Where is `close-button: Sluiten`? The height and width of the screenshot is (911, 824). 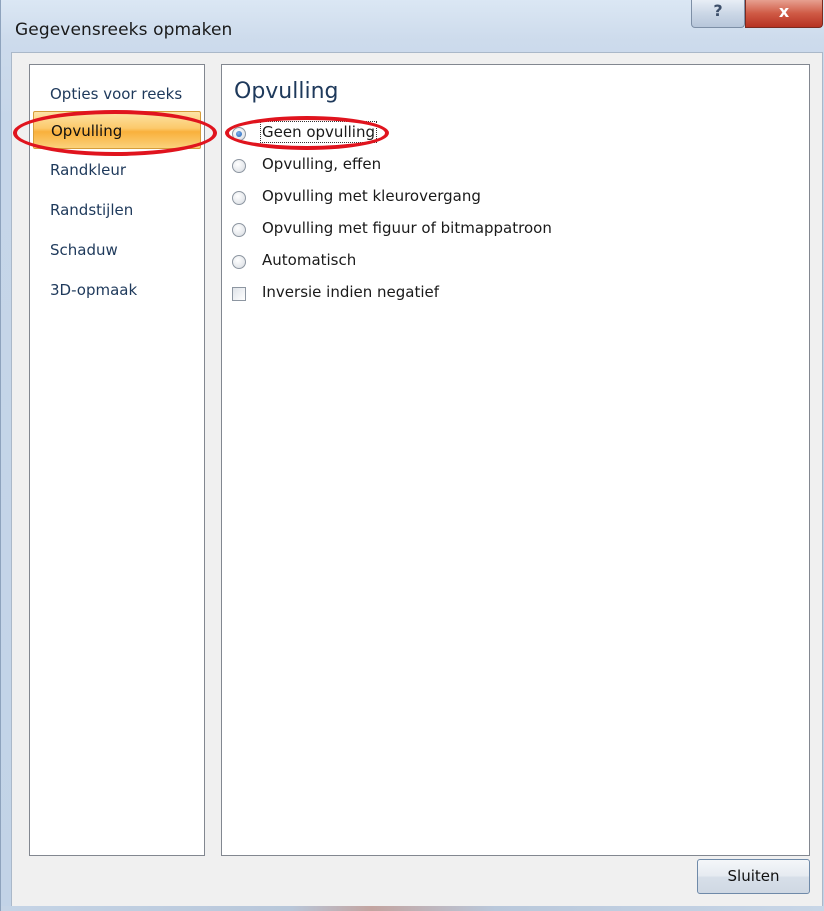 close-button: Sluiten is located at coordinates (753, 876).